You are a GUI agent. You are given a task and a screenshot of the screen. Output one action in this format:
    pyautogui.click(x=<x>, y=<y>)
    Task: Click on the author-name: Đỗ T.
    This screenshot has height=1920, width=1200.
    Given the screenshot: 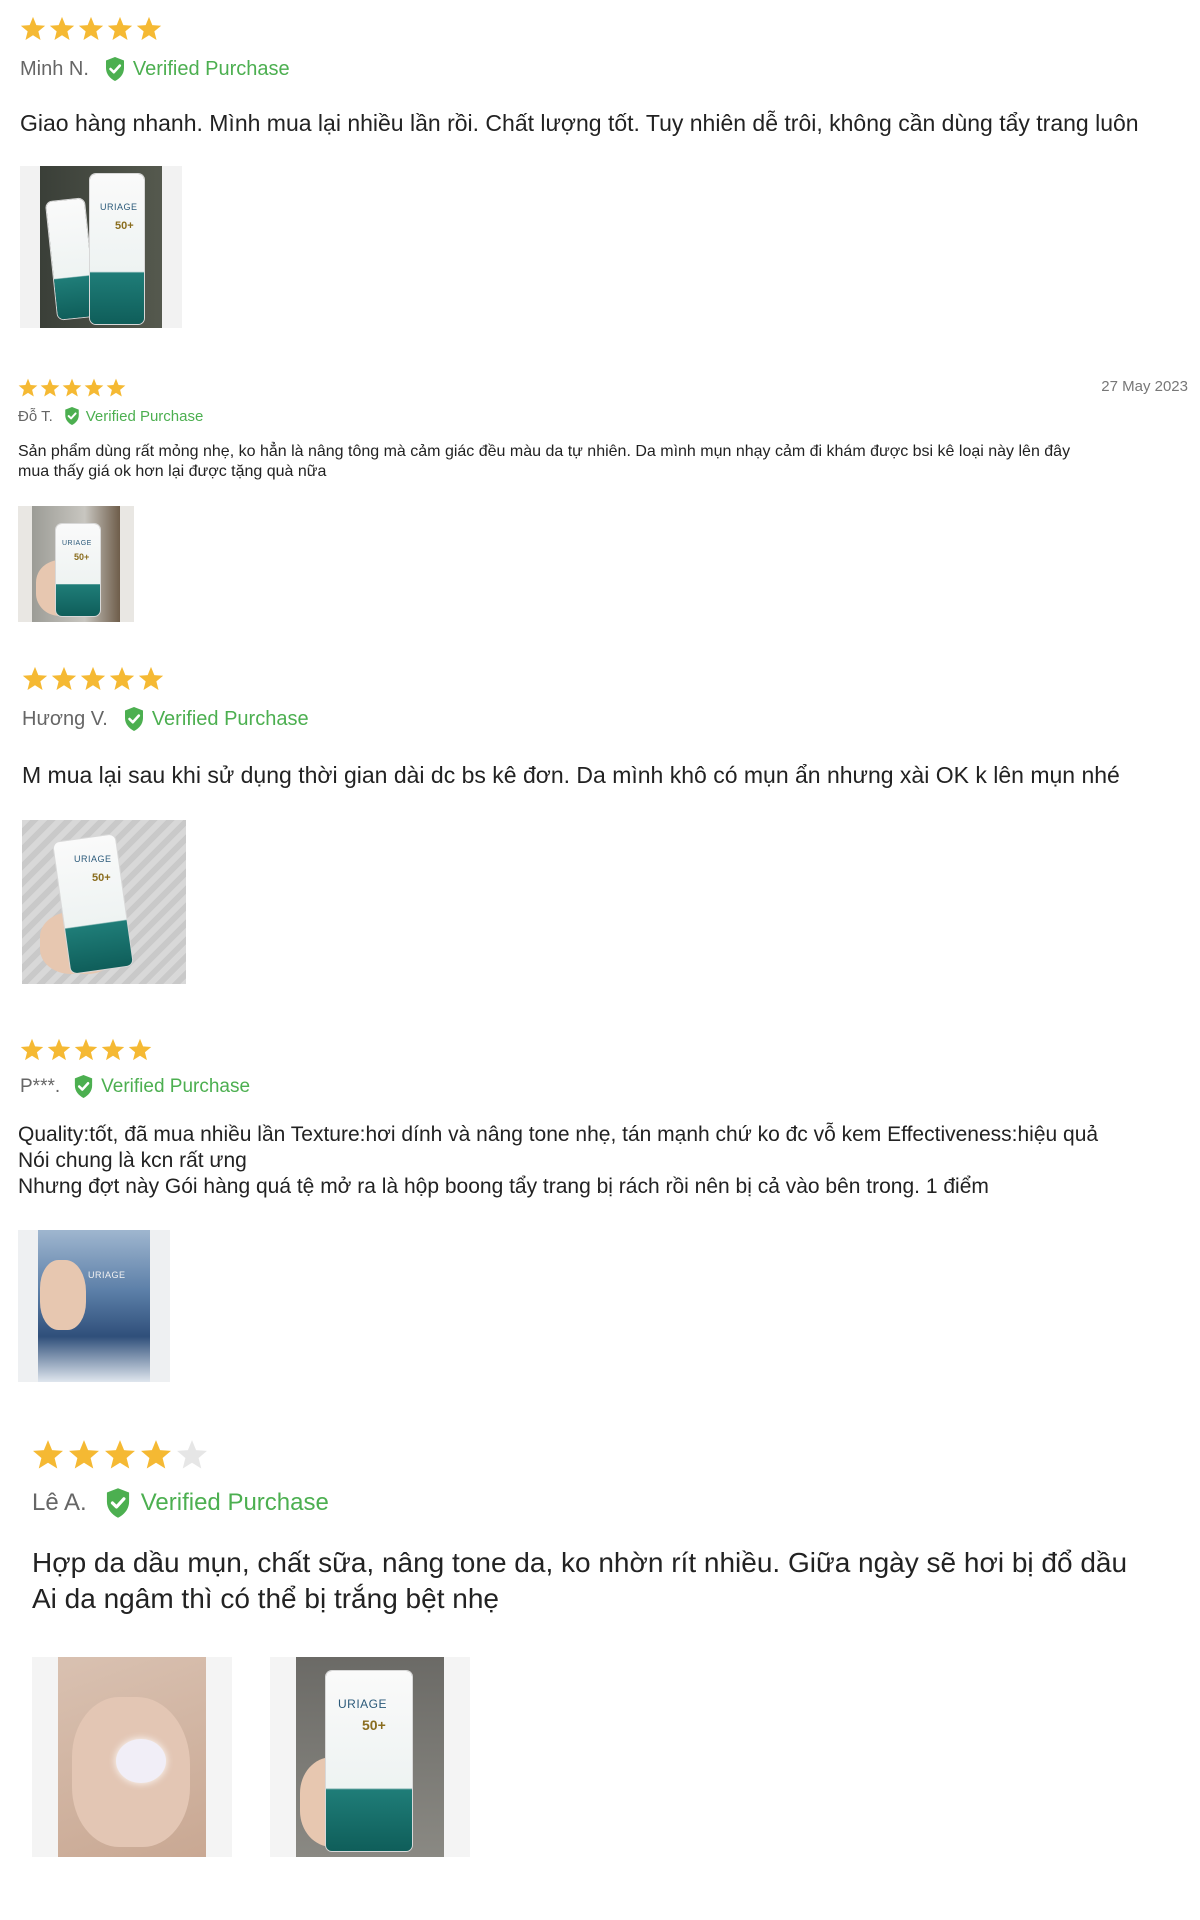 What is the action you would take?
    pyautogui.click(x=35, y=416)
    